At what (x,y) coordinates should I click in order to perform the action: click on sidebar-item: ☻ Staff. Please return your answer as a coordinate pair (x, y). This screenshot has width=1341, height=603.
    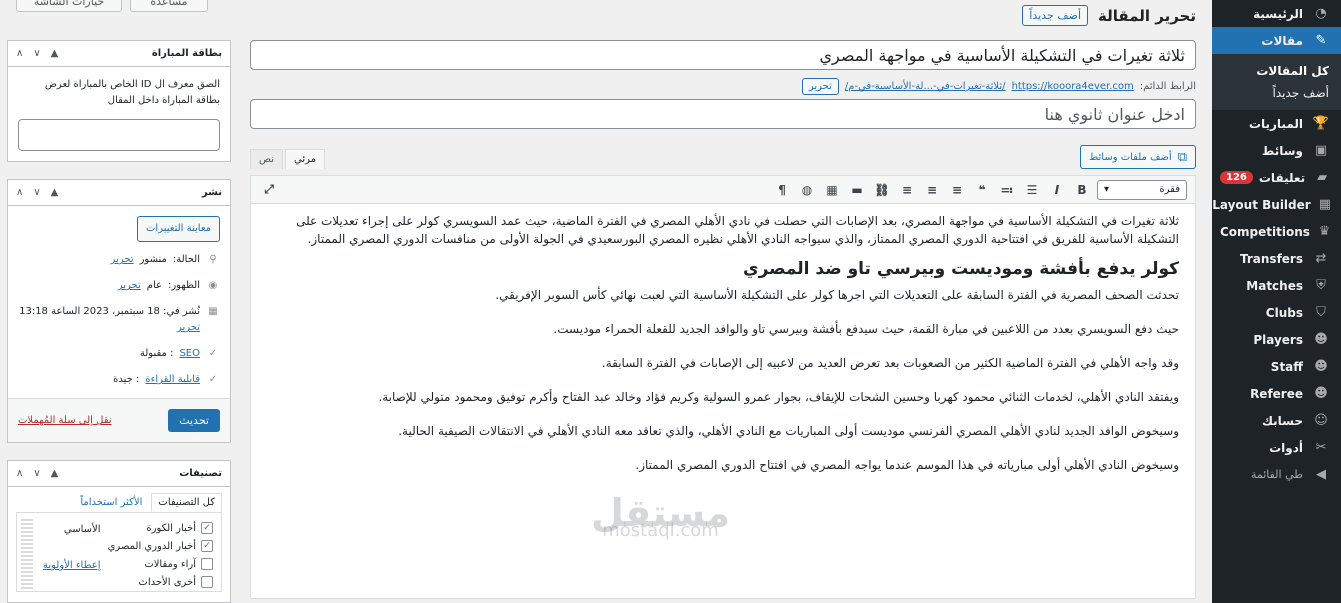
    Looking at the image, I should click on (1276, 366).